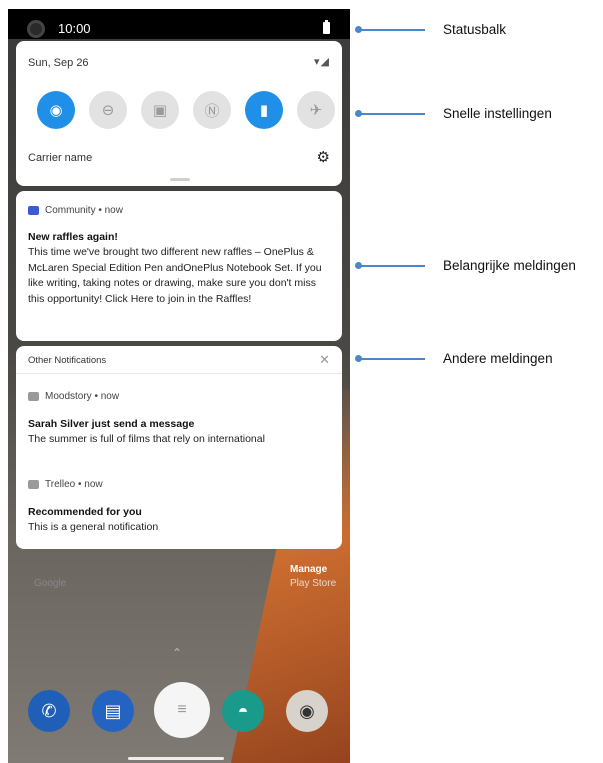 Image resolution: width=603 pixels, height=763 pixels. Describe the element at coordinates (58, 63) in the screenshot. I see `qs-date: Sun, Sep 26` at that location.